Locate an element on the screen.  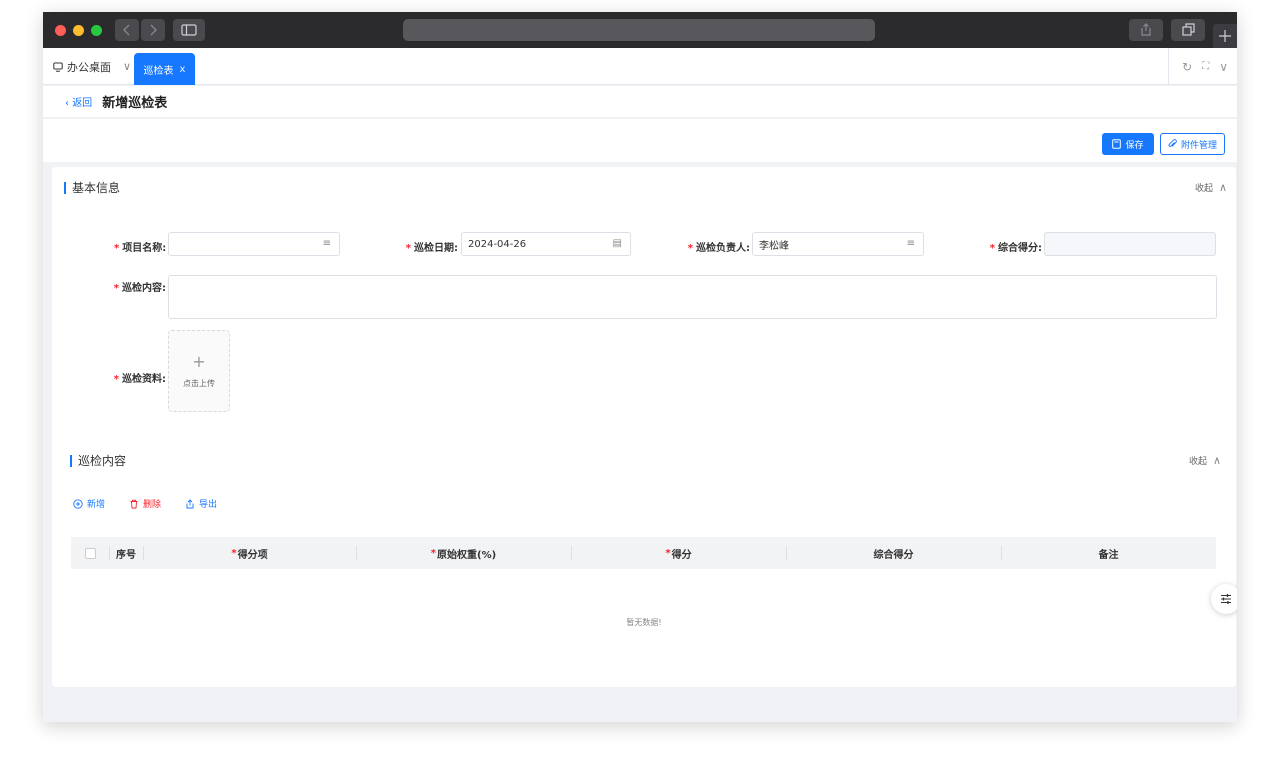
chevron-right-icon is located at coordinates (153, 30).